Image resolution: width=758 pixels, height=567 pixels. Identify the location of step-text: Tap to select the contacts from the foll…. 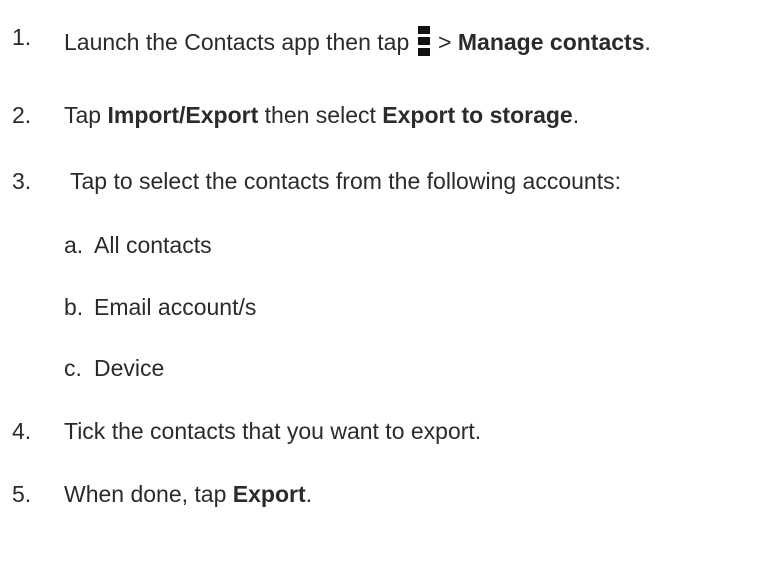
(342, 181).